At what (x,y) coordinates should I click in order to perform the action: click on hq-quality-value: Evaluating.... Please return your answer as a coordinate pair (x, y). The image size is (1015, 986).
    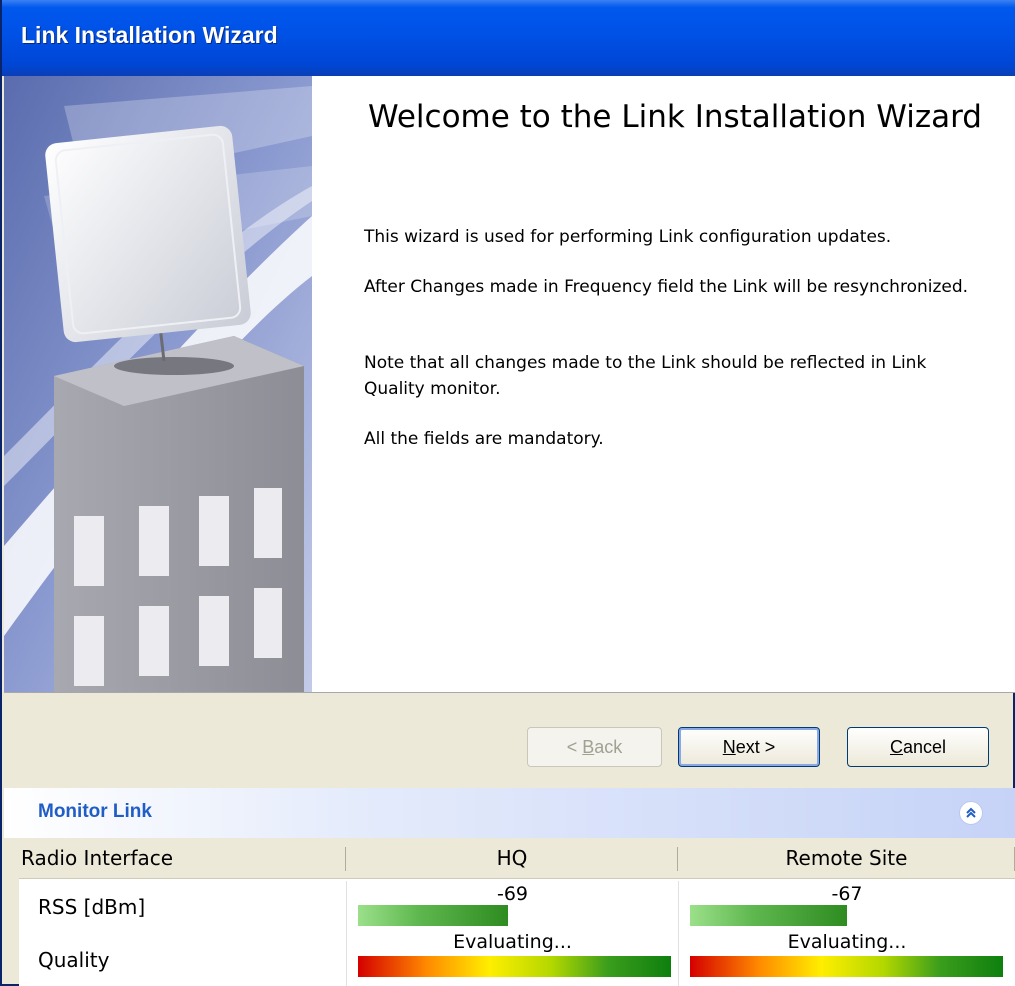
    Looking at the image, I should click on (512, 942).